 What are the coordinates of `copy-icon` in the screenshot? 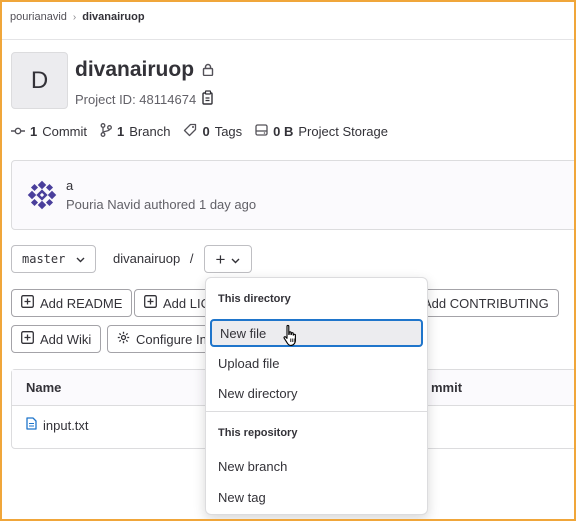 It's located at (208, 99).